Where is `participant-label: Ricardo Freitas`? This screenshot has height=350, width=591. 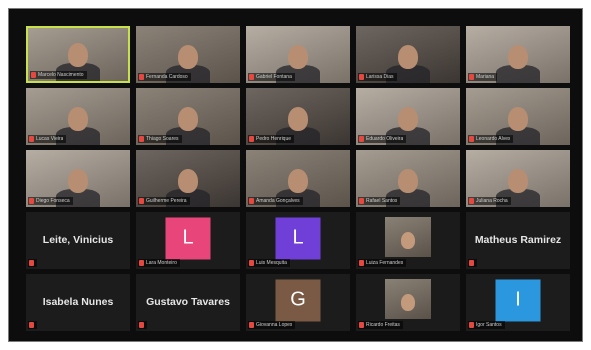 participant-label: Ricardo Freitas is located at coordinates (380, 325).